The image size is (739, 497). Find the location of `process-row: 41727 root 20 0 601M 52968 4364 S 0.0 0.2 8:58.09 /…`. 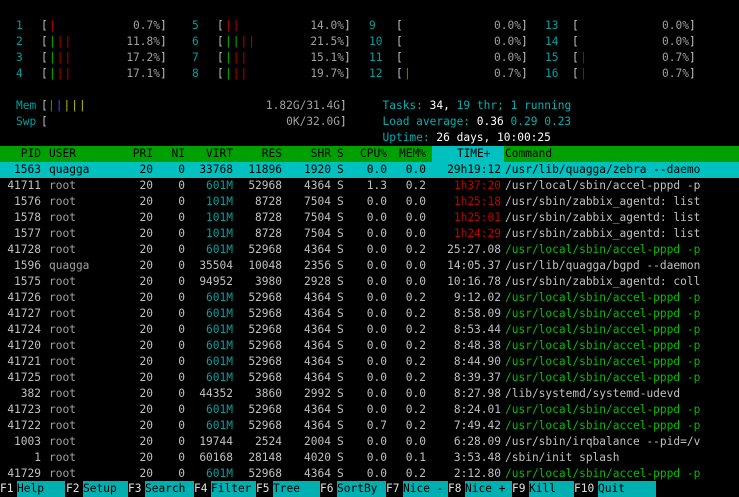

process-row: 41727 root 20 0 601M 52968 4364 S 0.0 0.2 8:58.09 /… is located at coordinates (369, 314).